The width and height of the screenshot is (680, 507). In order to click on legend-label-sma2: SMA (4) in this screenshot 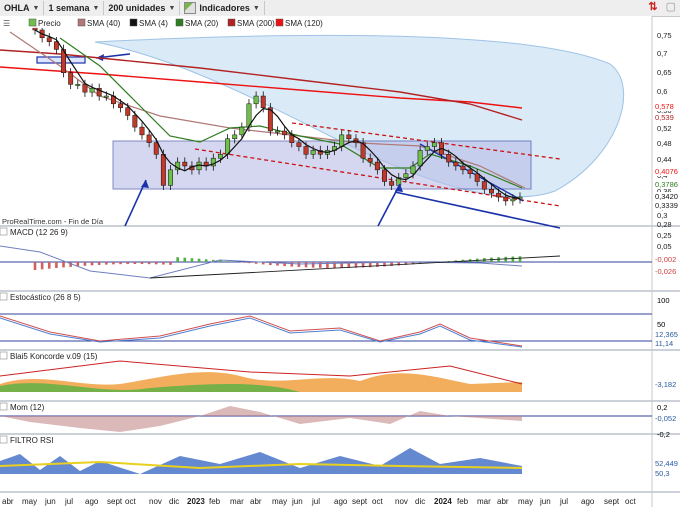, I will do `click(153, 23)`.